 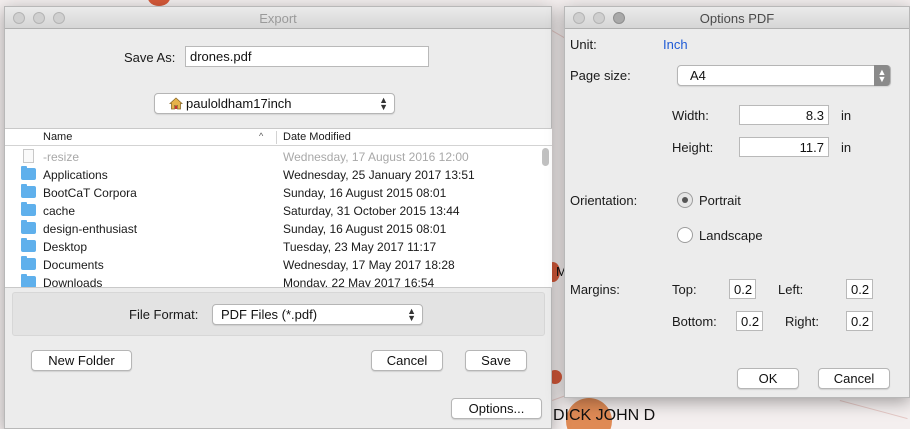 I want to click on file-name: BootCaT Corpora, so click(x=90, y=193).